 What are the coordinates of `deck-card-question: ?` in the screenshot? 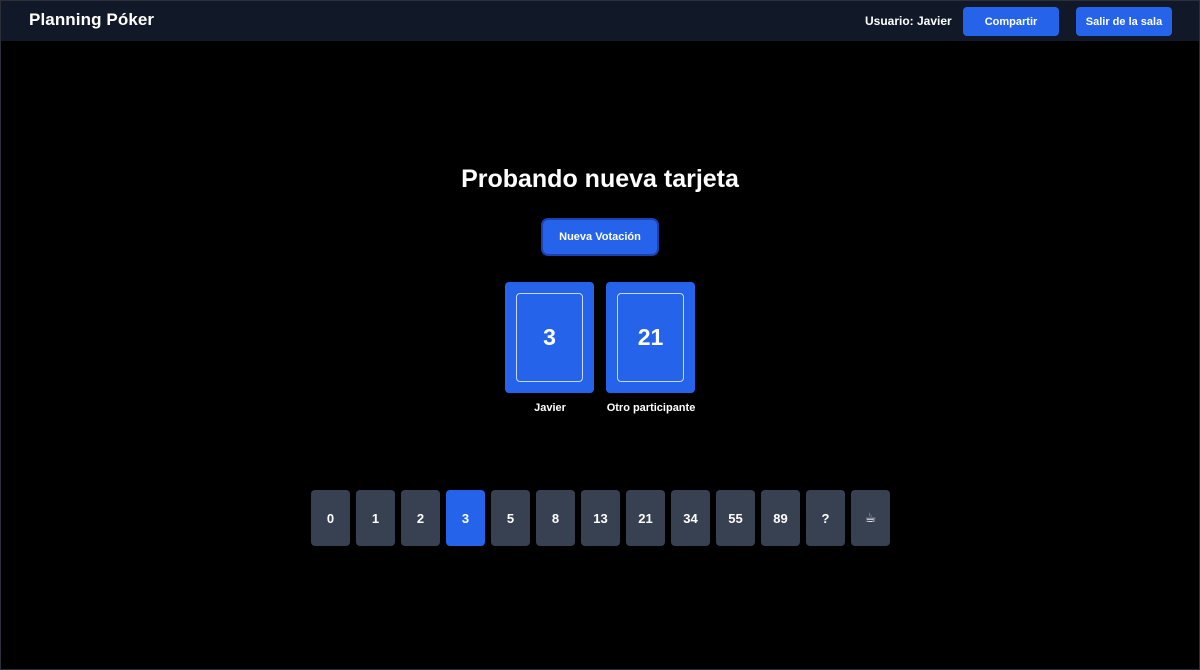 It's located at (825, 518).